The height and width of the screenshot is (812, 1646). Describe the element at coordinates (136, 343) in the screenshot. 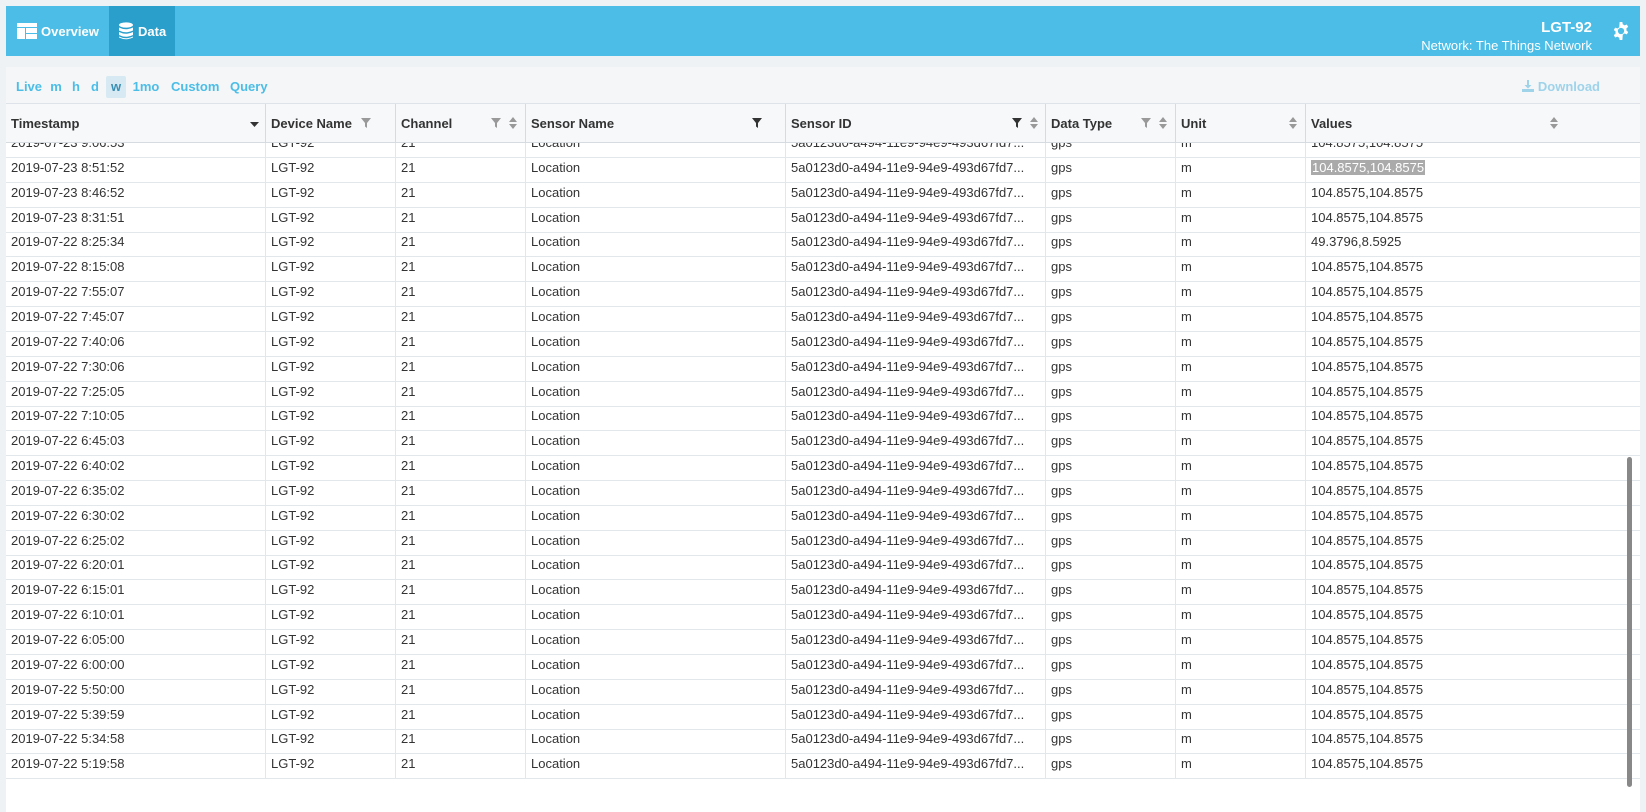

I see `table-cell: 2019-07-22 7:40:06` at that location.